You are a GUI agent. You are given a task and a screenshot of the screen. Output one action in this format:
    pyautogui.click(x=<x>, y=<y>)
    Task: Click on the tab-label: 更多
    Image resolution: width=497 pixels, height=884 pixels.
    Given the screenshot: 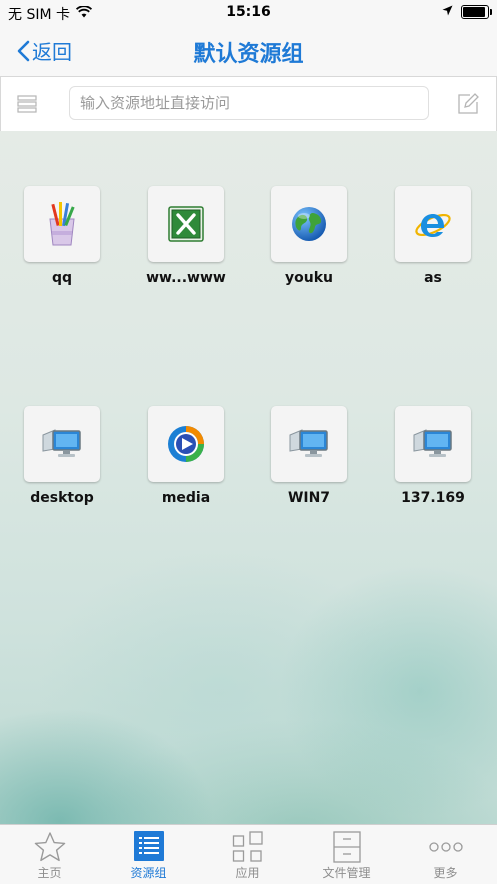 What is the action you would take?
    pyautogui.click(x=445, y=873)
    